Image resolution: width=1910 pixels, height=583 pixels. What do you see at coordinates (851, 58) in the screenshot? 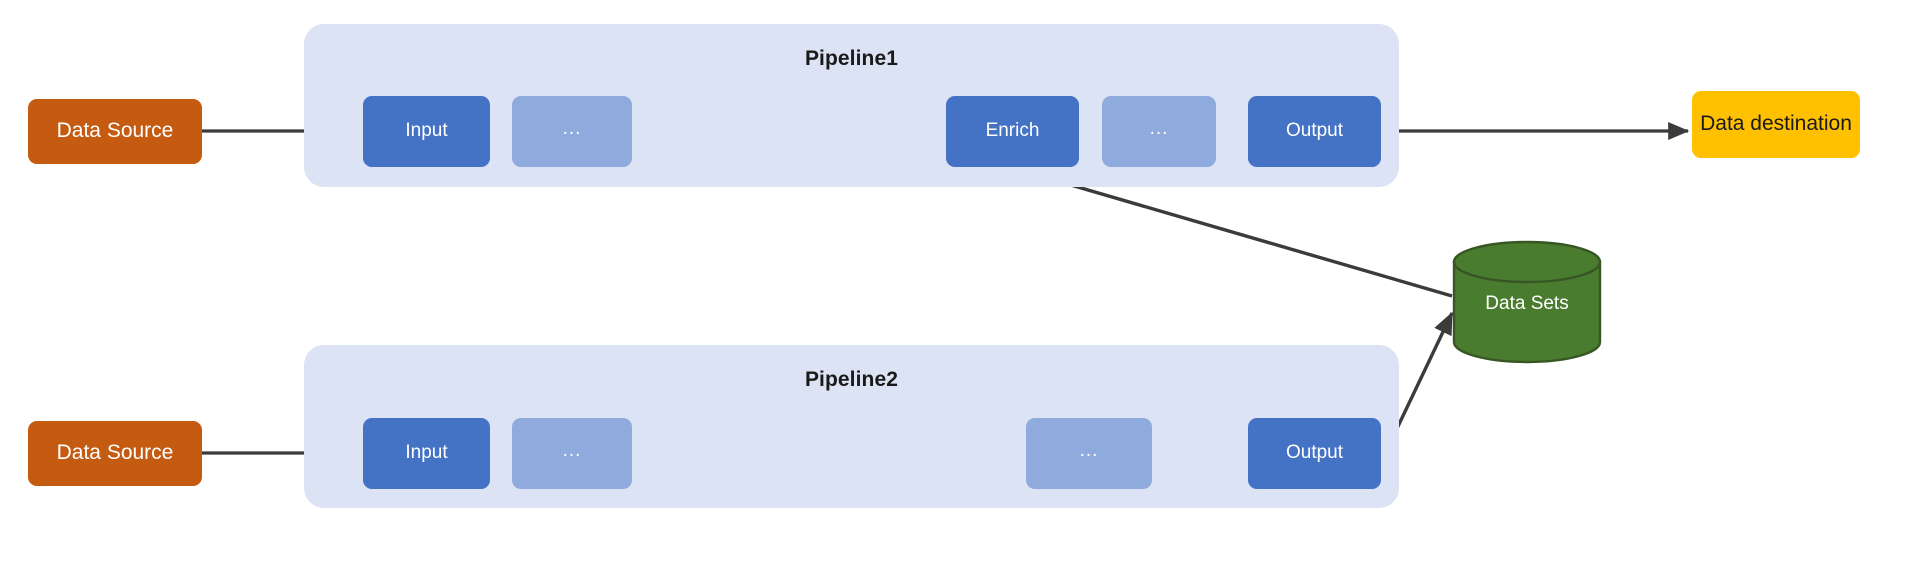
I see `pipeline-title-pipeline1: Pipeline1` at bounding box center [851, 58].